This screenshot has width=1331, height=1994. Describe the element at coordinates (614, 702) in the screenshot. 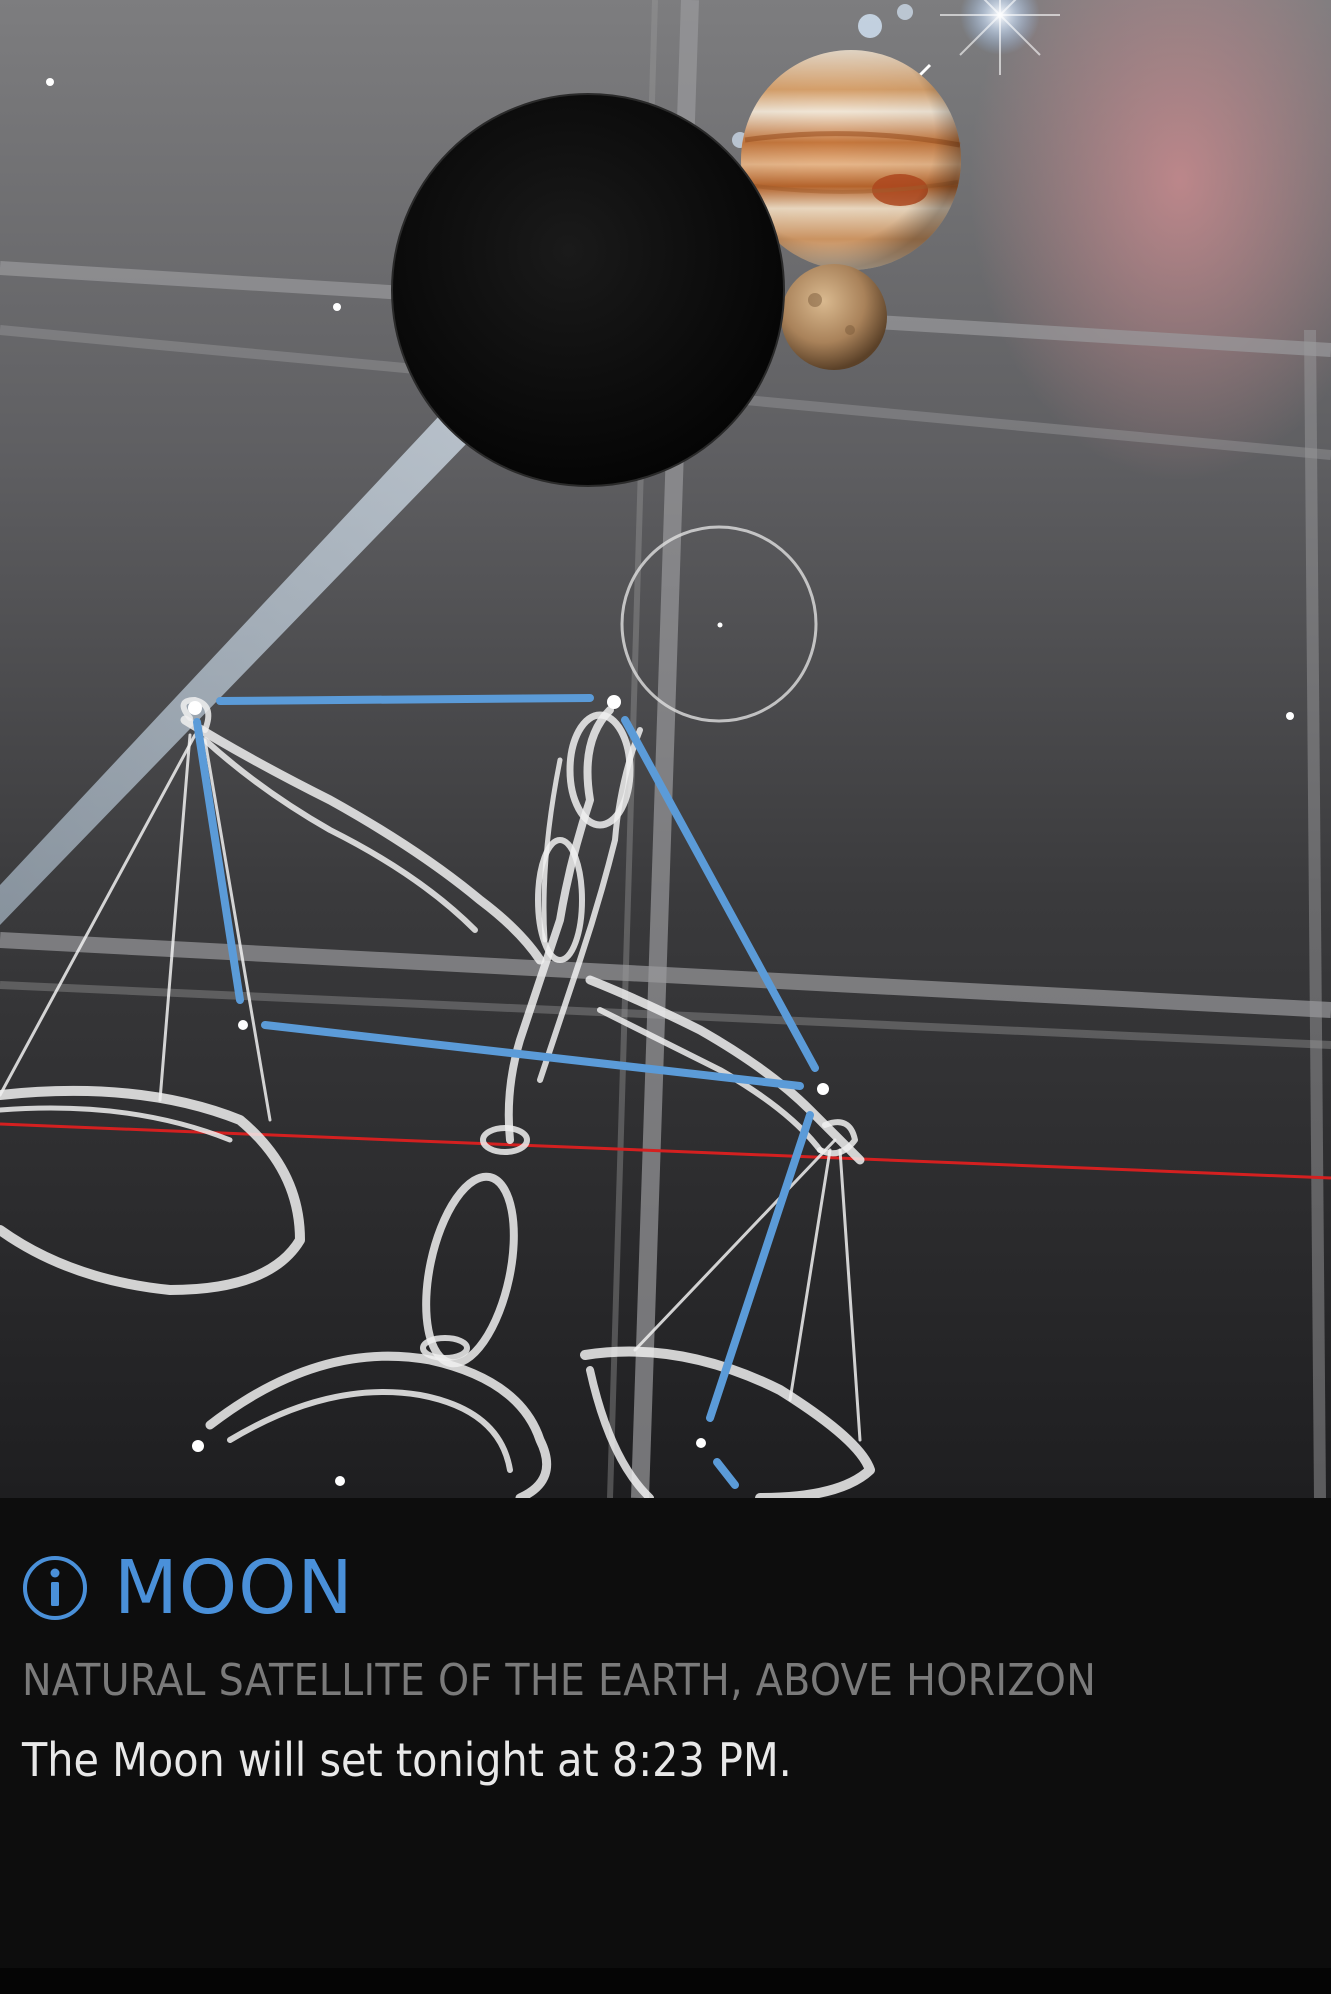

I see `star-zubeneschamali` at that location.